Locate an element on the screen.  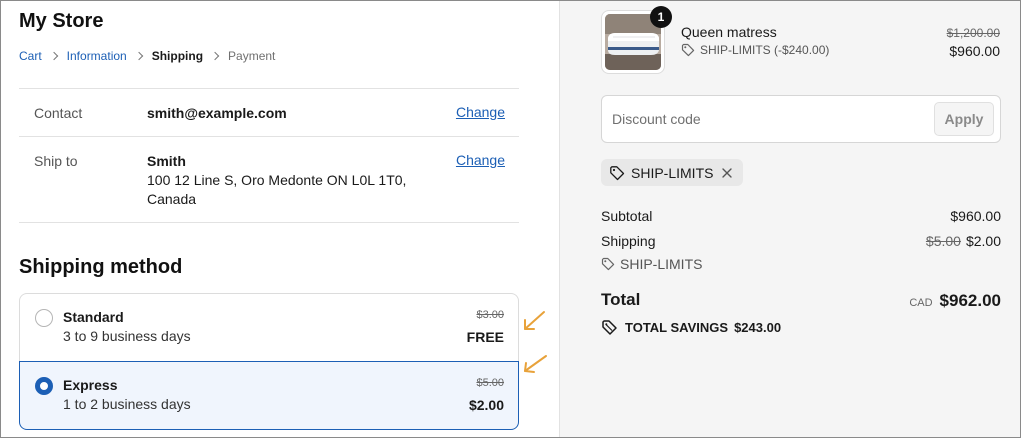
applied-discount-code: SHIP-LIMITS is located at coordinates (672, 172).